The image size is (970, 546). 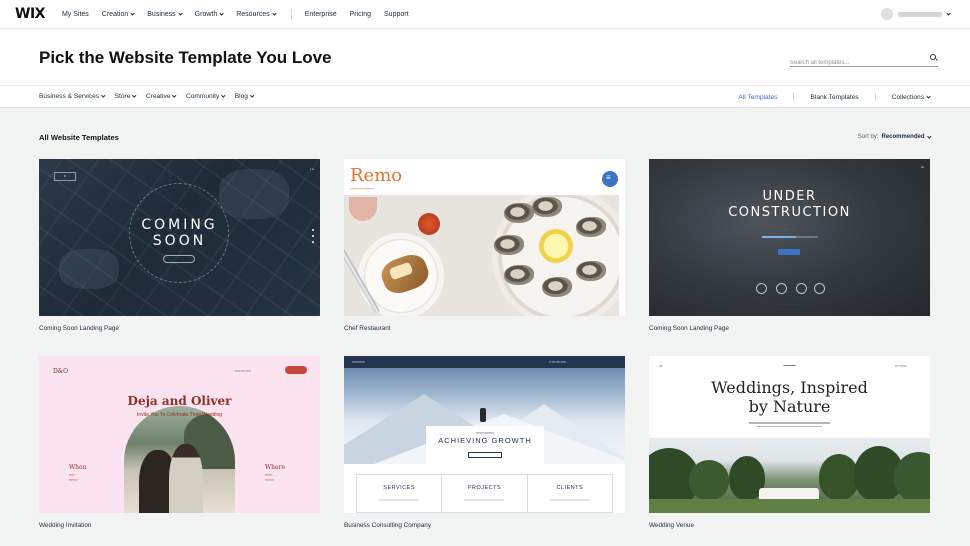 What do you see at coordinates (311, 169) in the screenshot?
I see `preview-top-links: ▪ ▪▪` at bounding box center [311, 169].